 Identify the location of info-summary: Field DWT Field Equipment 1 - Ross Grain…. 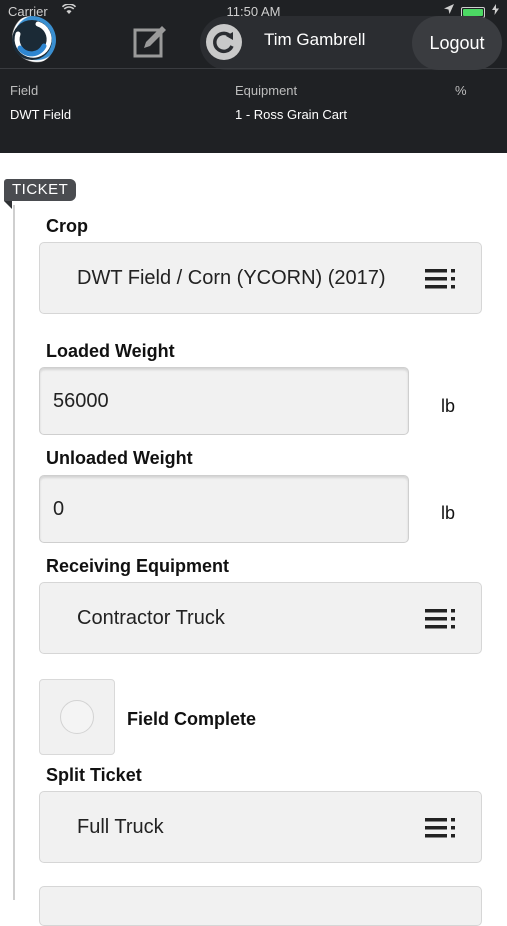
(253, 110).